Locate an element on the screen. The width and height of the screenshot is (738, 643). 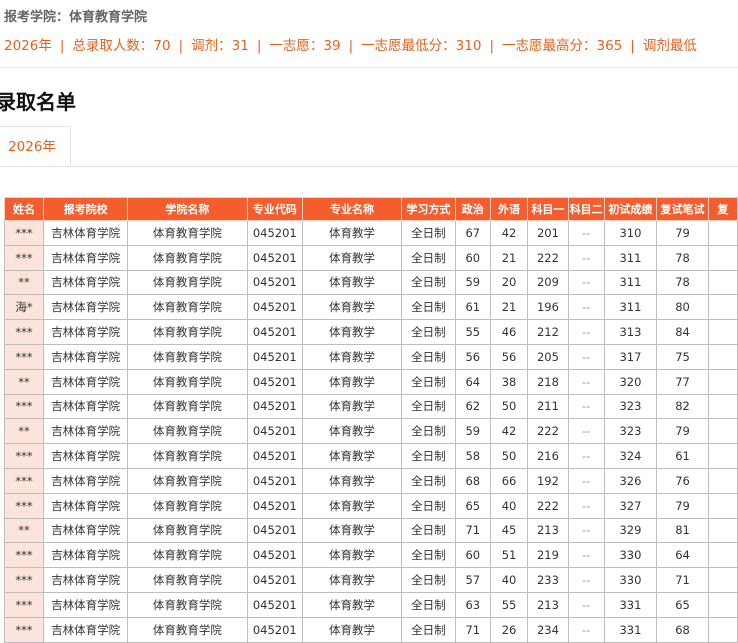
table-cell: 45 is located at coordinates (509, 530).